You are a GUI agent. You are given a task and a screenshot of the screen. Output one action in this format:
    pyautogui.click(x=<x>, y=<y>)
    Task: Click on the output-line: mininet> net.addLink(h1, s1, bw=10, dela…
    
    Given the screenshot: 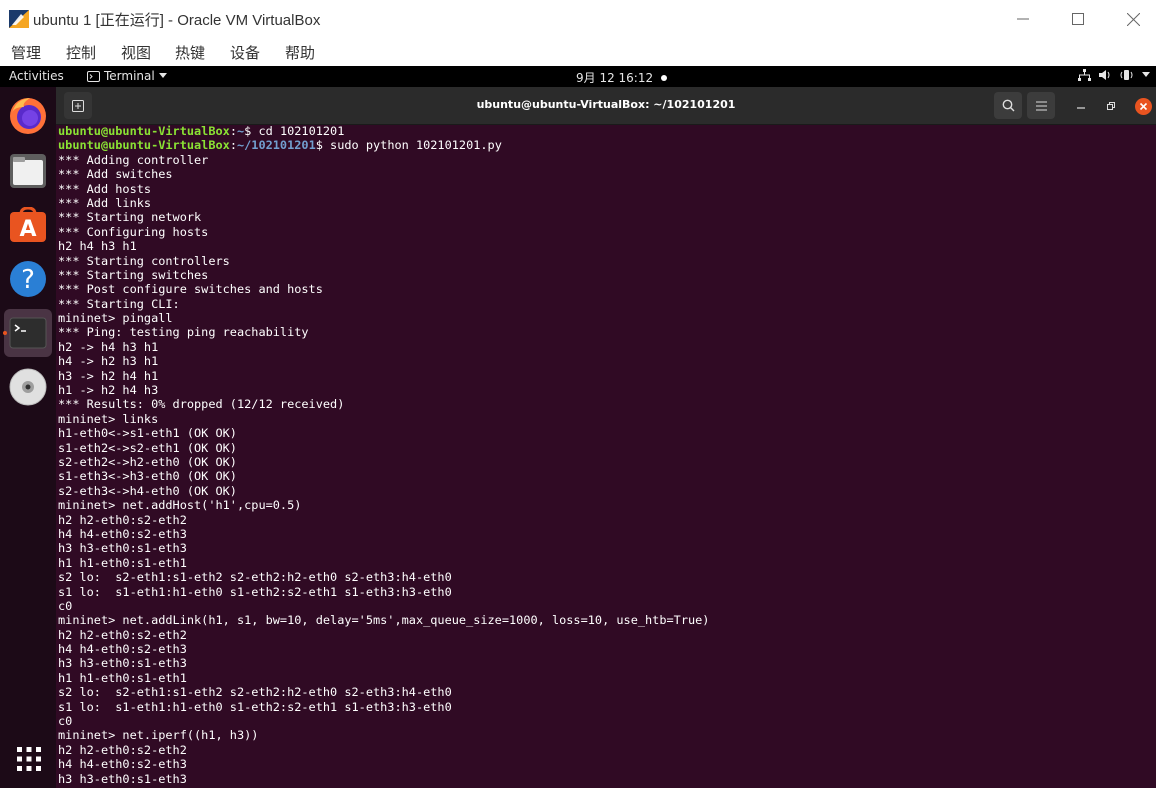 What is the action you would take?
    pyautogui.click(x=384, y=620)
    